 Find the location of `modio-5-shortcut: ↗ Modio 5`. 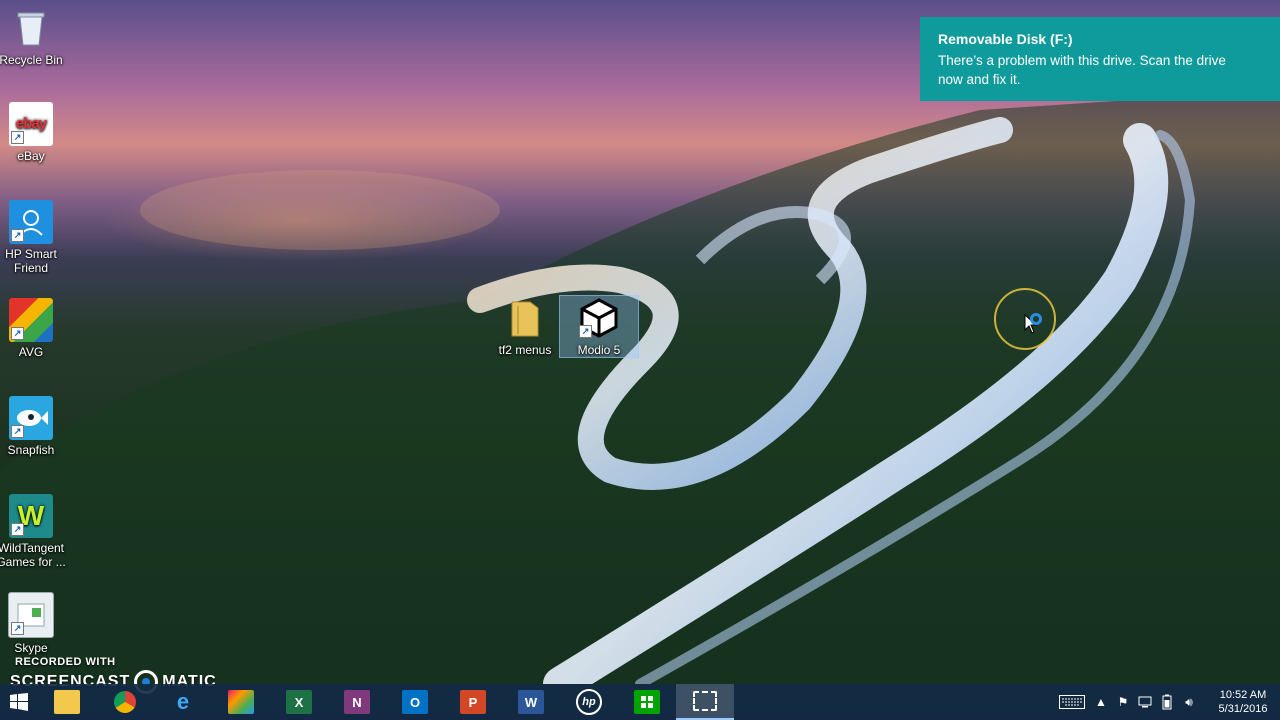

modio-5-shortcut: ↗ Modio 5 is located at coordinates (599, 326).